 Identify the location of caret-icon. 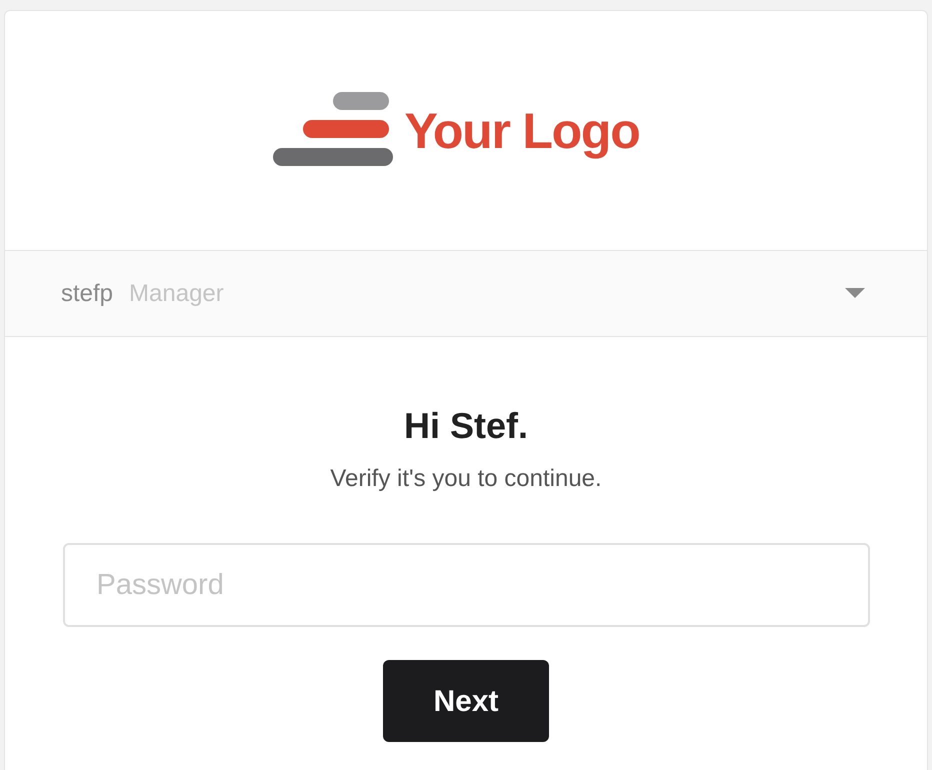
(855, 294).